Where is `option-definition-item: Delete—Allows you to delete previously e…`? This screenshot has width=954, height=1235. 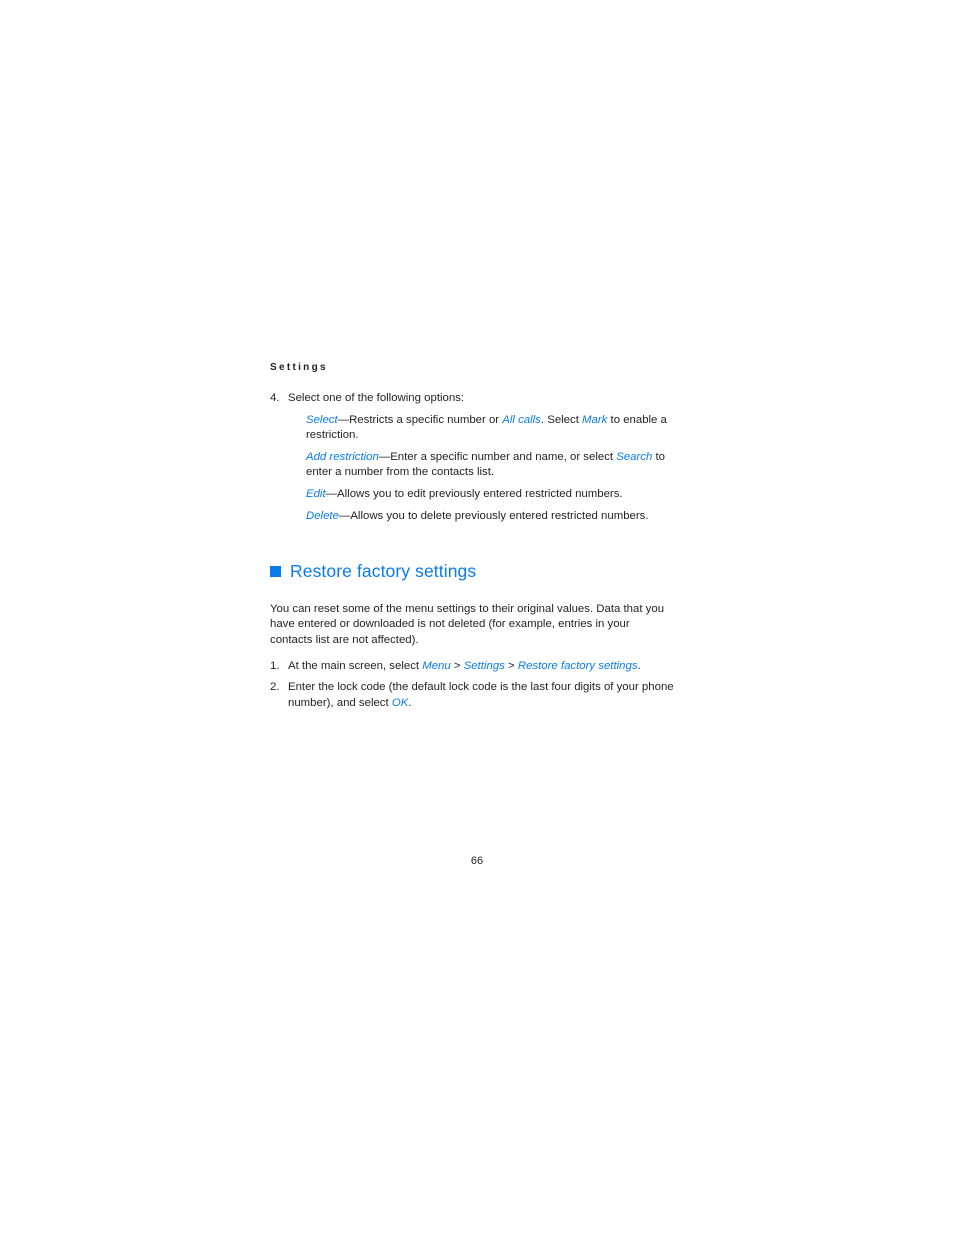 option-definition-item: Delete—Allows you to delete previously e… is located at coordinates (481, 517).